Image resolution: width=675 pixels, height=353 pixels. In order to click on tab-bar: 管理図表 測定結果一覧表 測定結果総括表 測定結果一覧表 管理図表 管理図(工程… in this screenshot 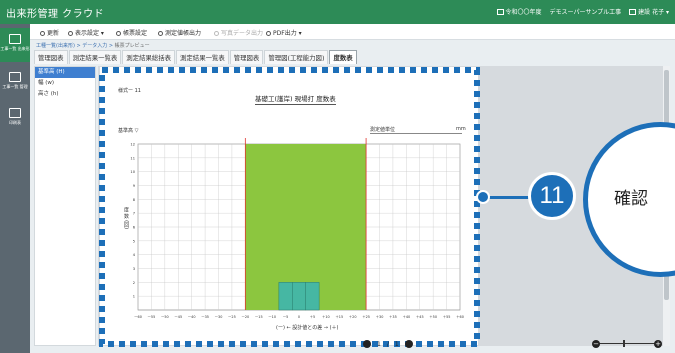, I will do `click(195, 57)`.